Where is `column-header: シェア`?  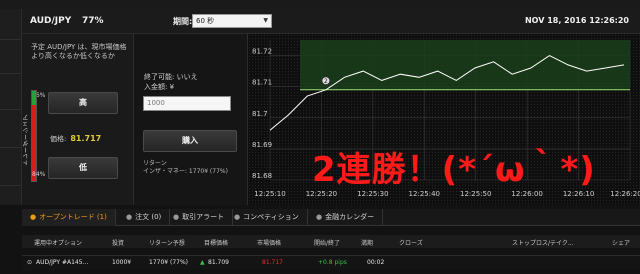 column-header: シェア is located at coordinates (621, 243).